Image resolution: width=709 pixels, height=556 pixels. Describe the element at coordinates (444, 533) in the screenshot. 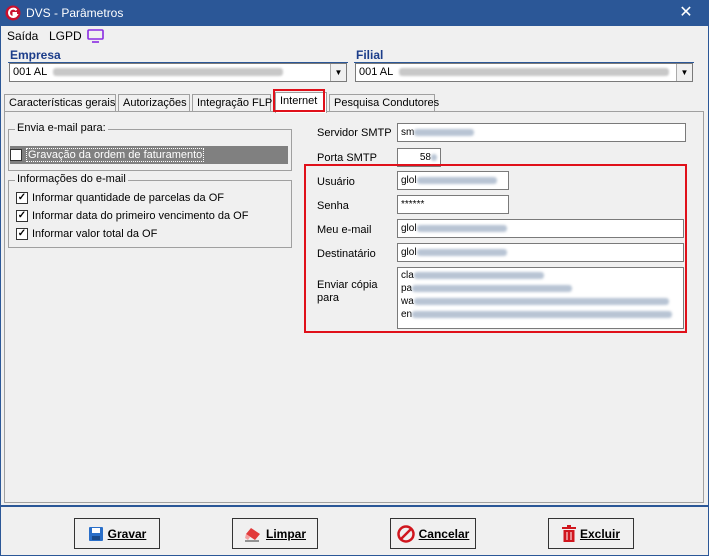

I see `cancelar-label: Cancelar` at that location.